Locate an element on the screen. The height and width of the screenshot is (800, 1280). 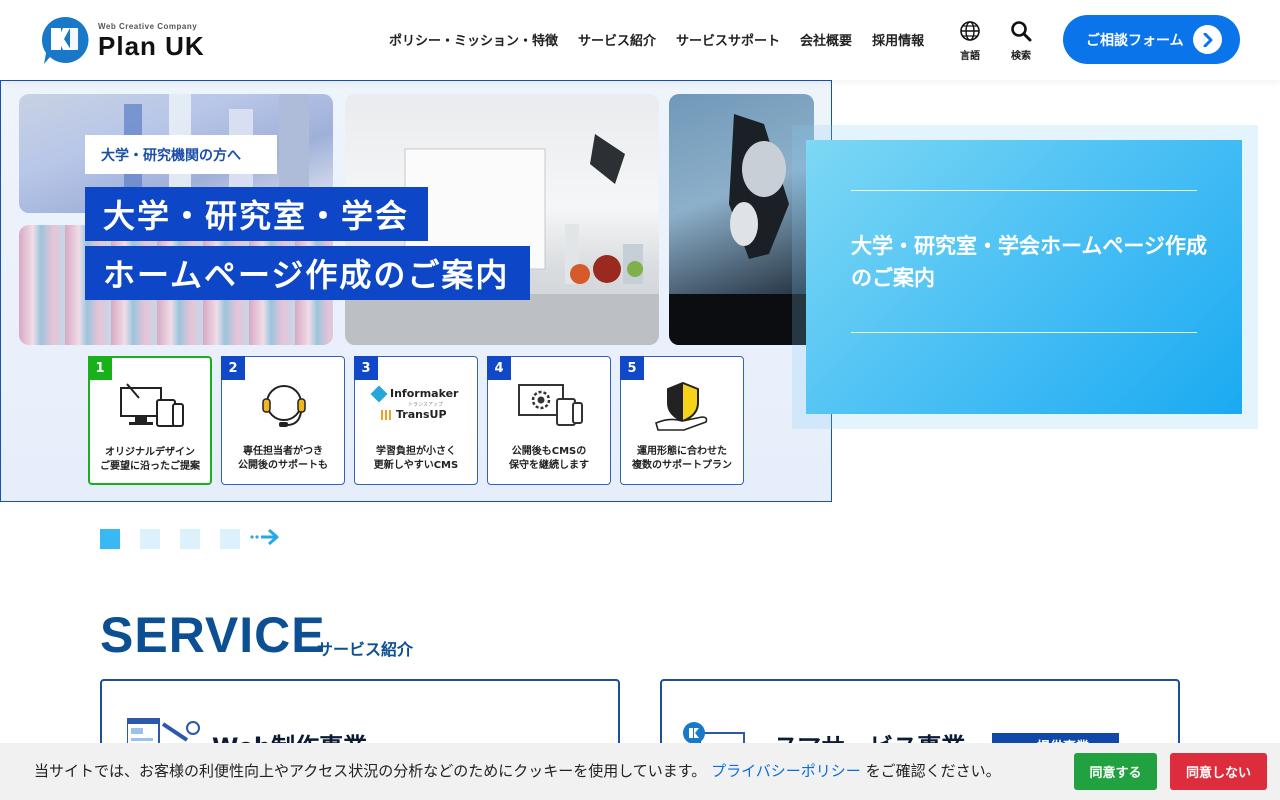
devices-icon is located at coordinates (152, 405).